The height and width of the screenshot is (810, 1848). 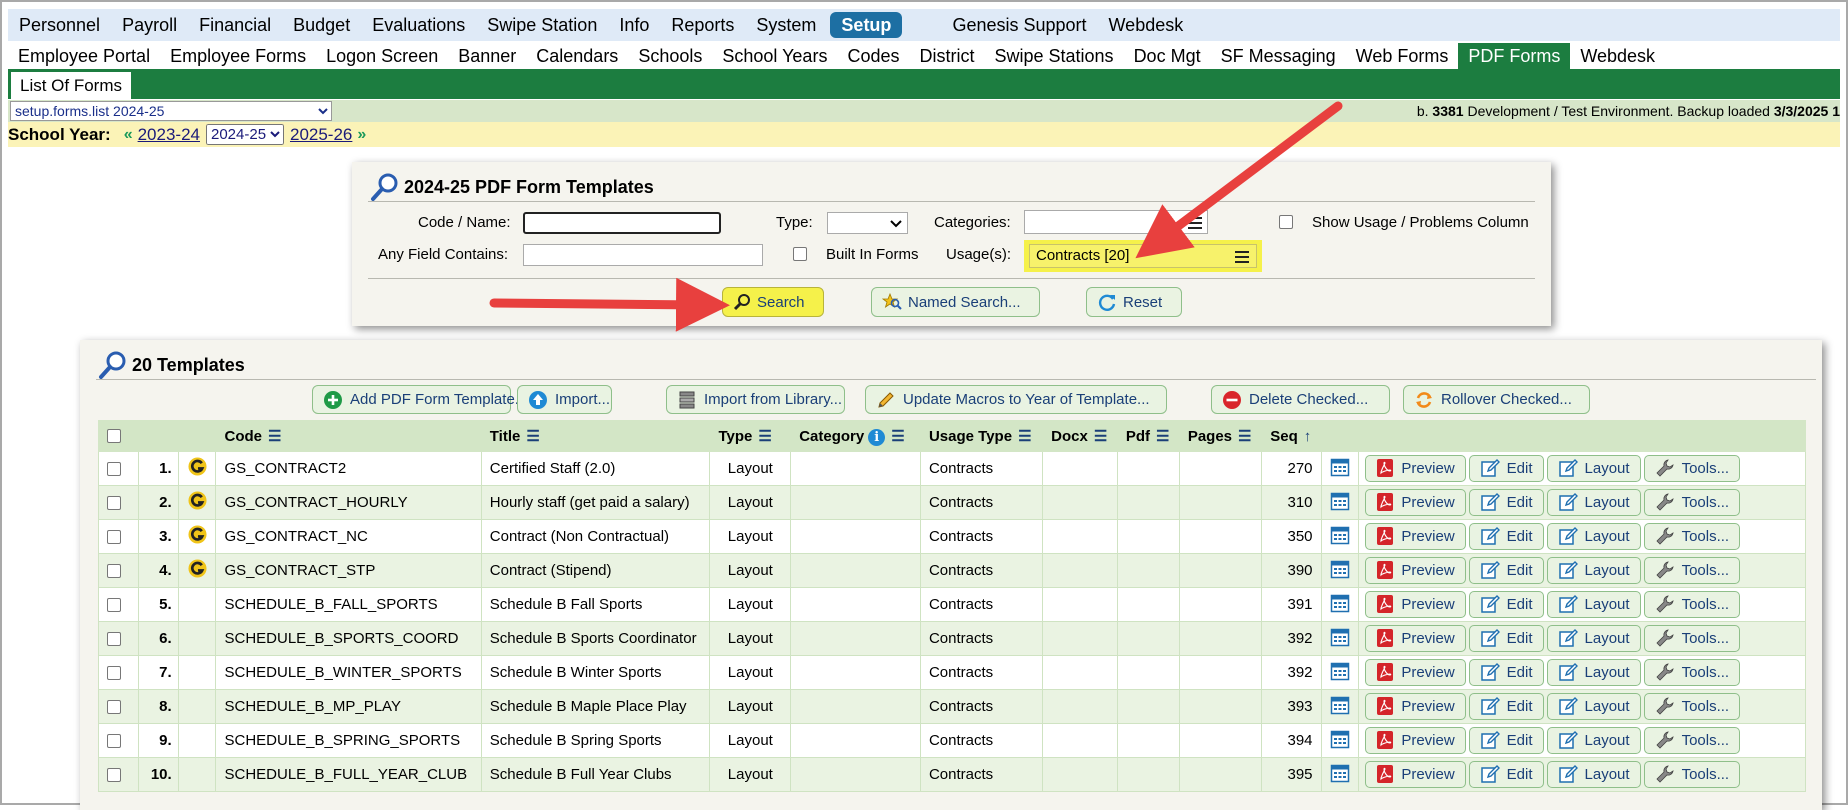 What do you see at coordinates (981, 436) in the screenshot?
I see `column-header-usage-type: Usage Type ☰` at bounding box center [981, 436].